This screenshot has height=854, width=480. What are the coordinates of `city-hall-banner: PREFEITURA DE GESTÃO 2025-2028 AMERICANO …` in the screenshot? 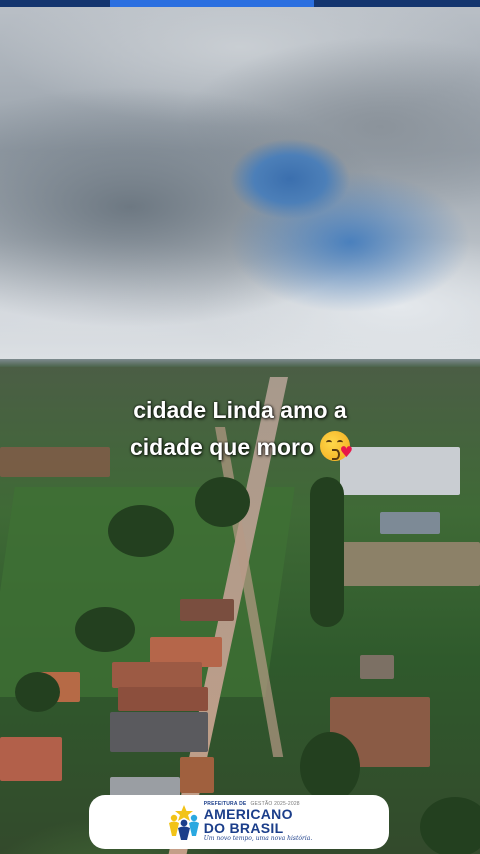 It's located at (239, 822).